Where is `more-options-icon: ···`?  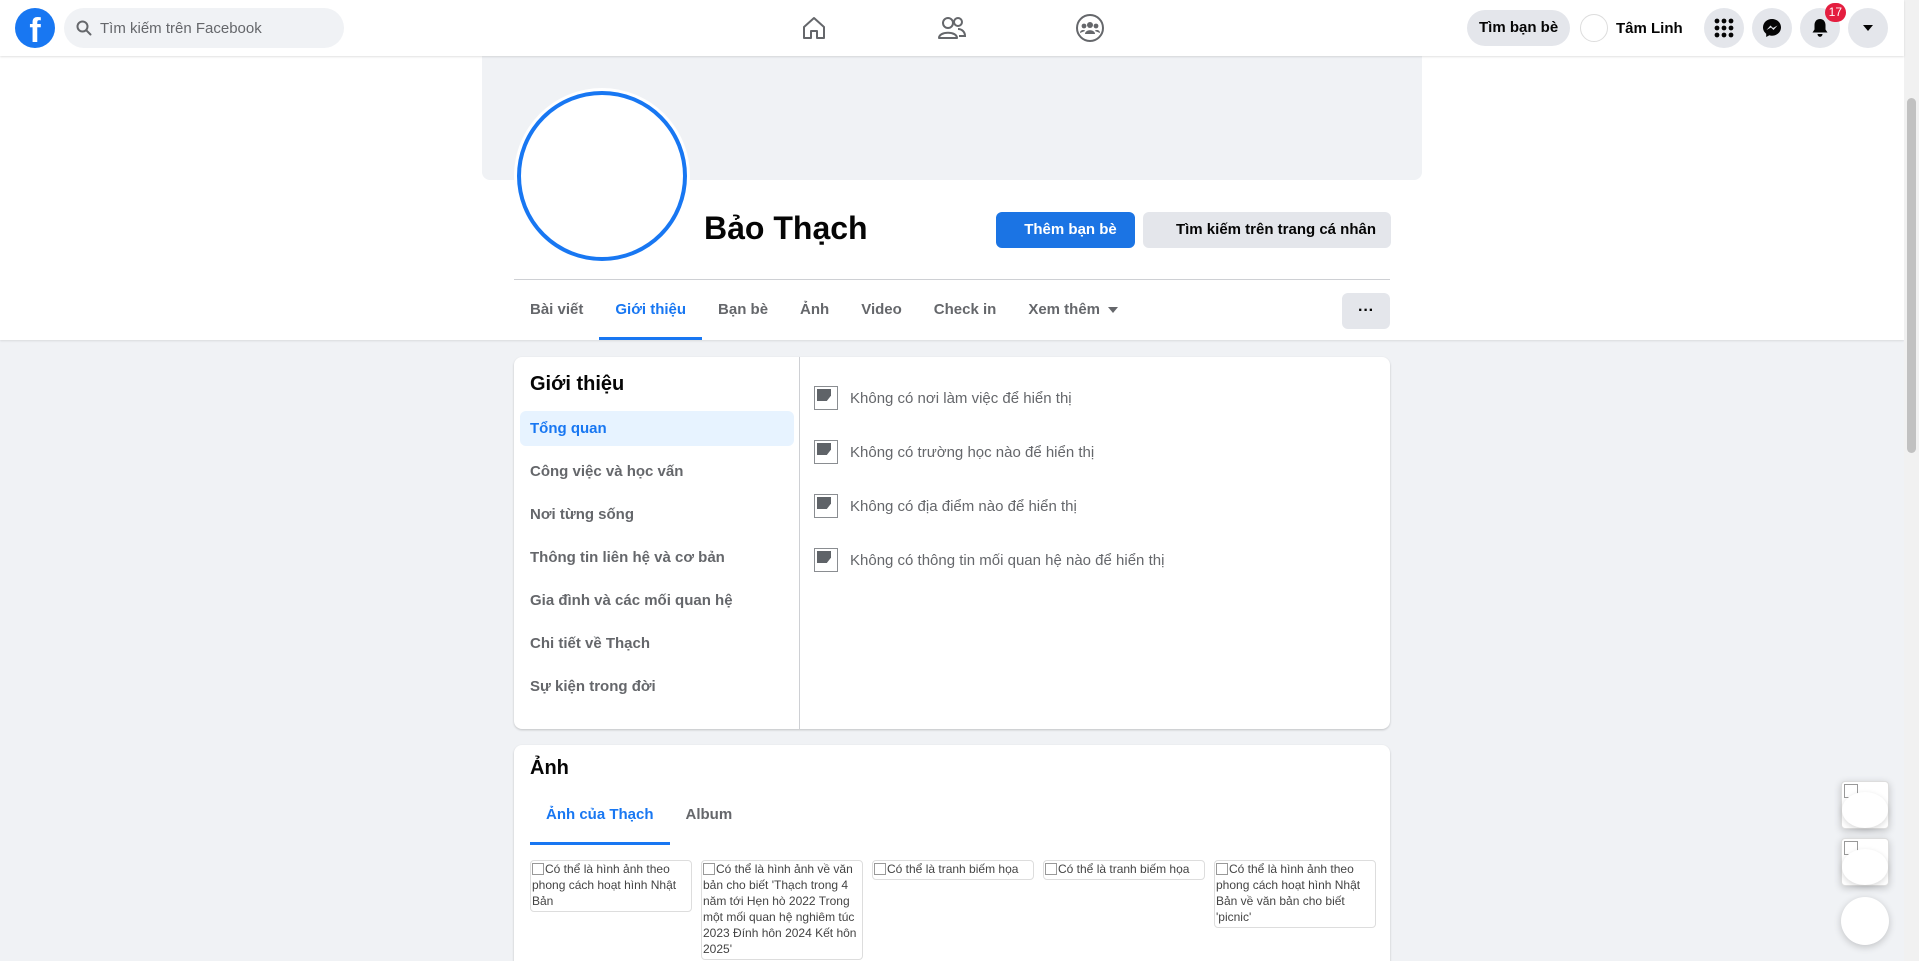
more-options-icon: ··· is located at coordinates (1366, 310).